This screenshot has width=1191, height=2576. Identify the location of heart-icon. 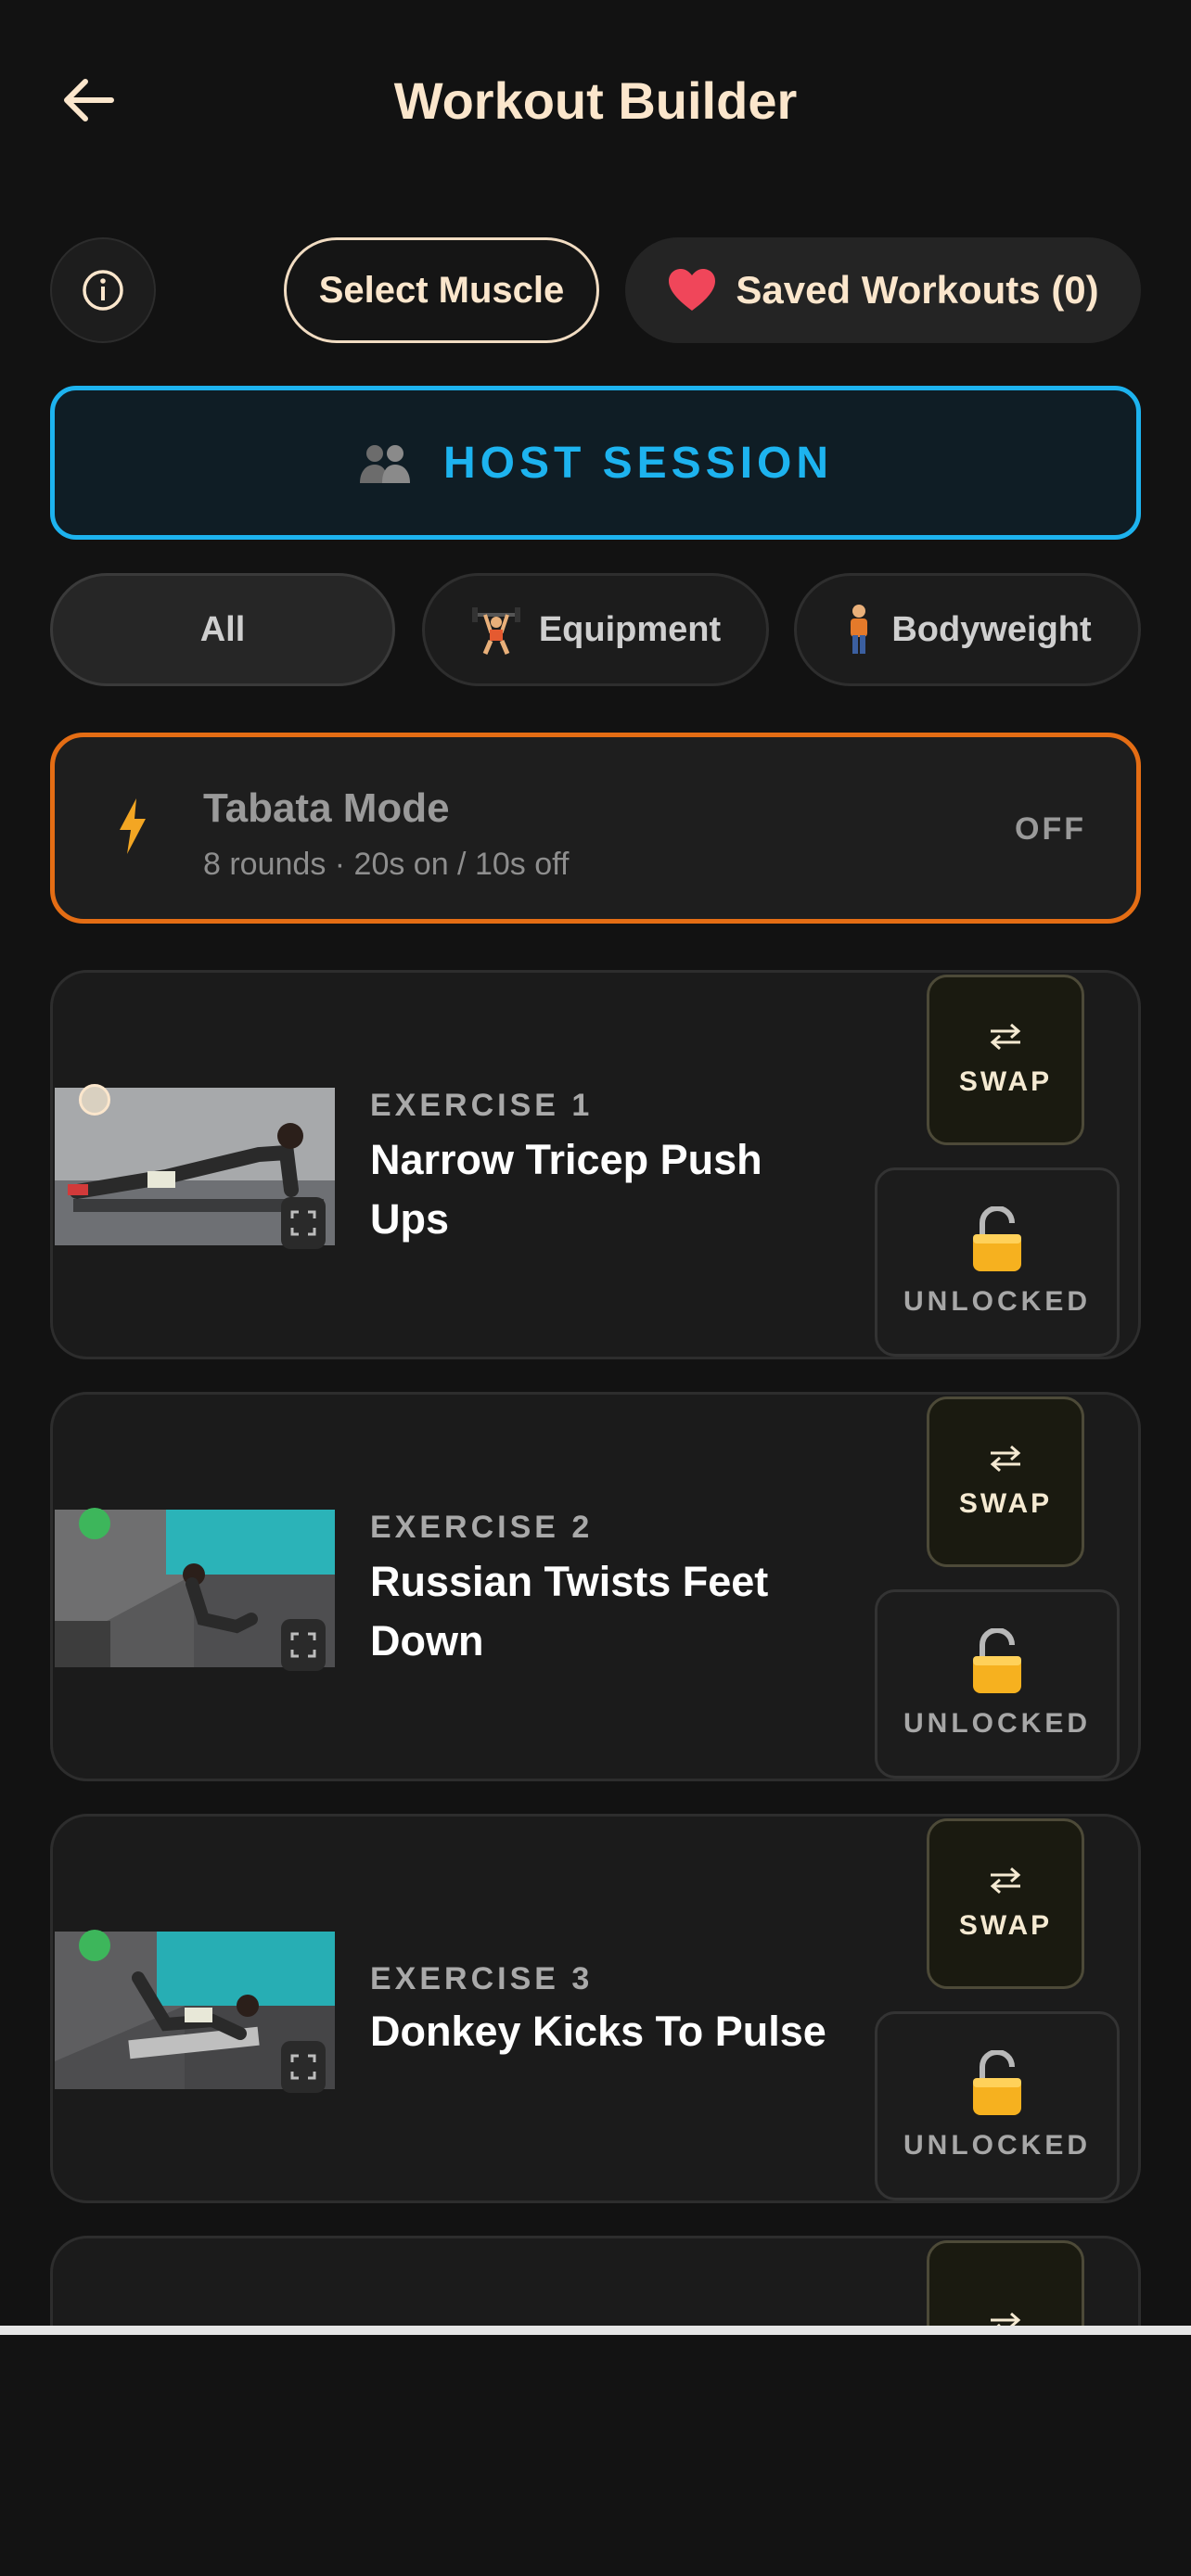
(692, 290).